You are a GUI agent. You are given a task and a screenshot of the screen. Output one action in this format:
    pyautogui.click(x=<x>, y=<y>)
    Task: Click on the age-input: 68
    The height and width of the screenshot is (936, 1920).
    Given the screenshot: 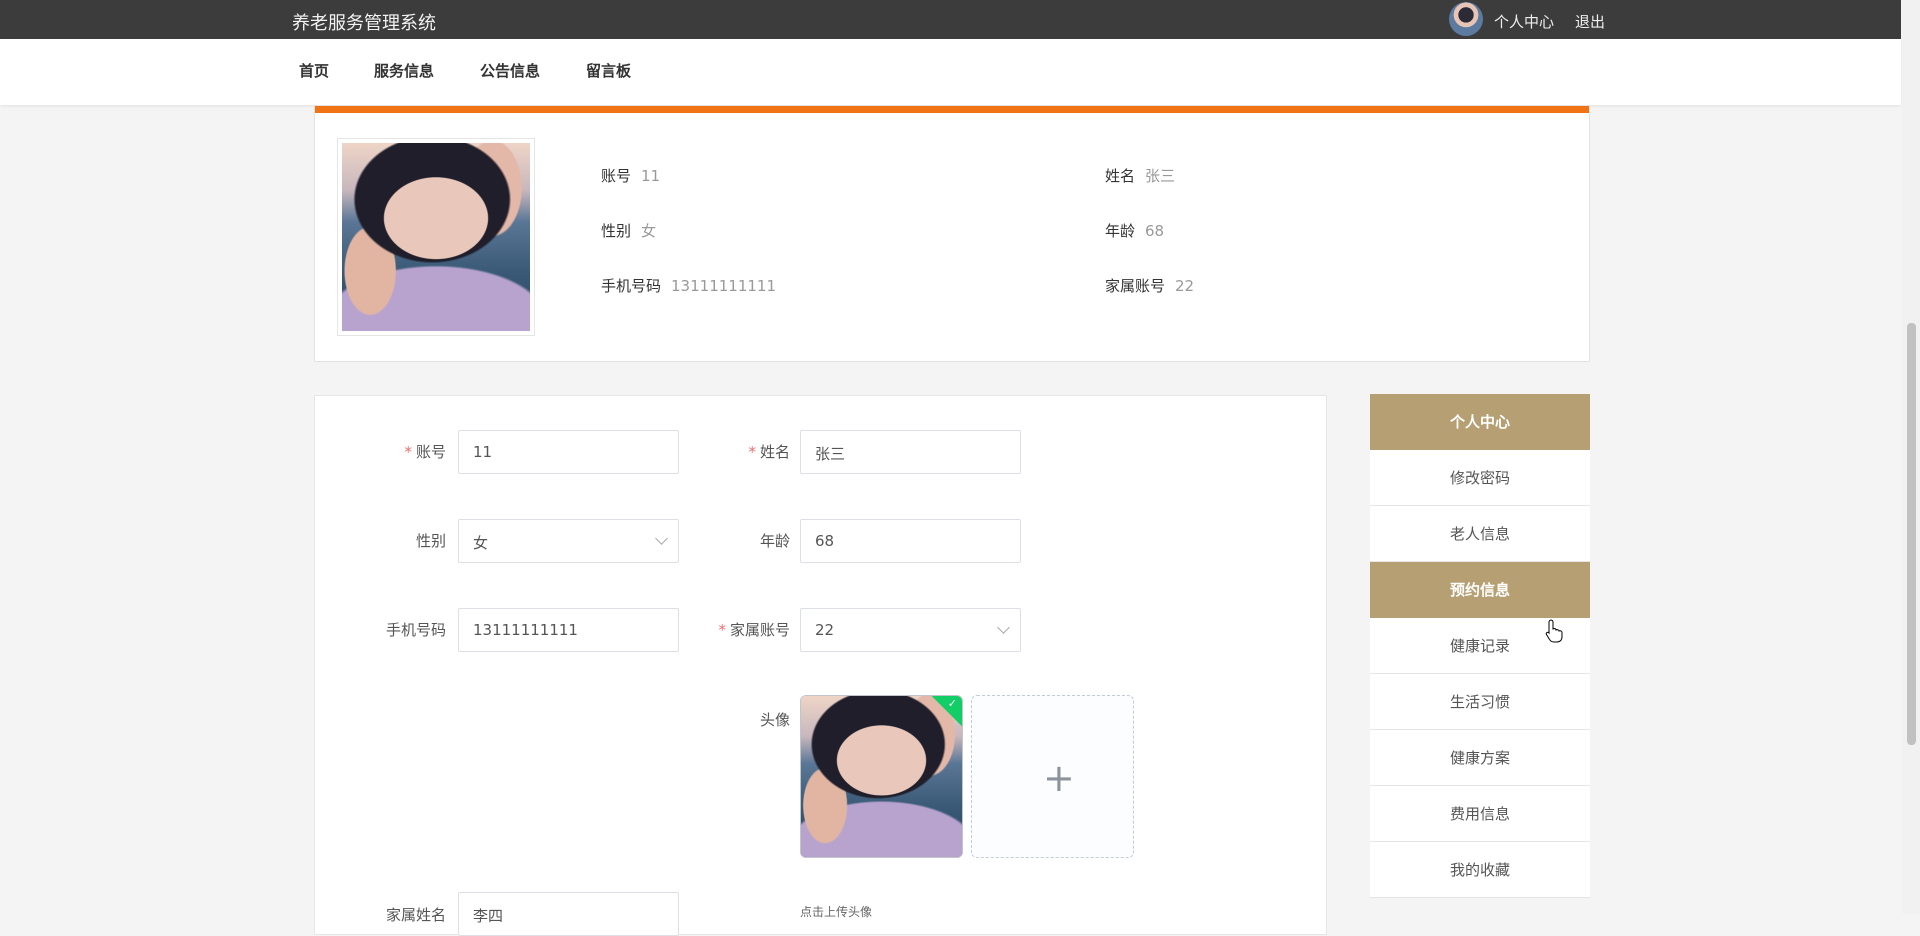 What is the action you would take?
    pyautogui.click(x=910, y=541)
    